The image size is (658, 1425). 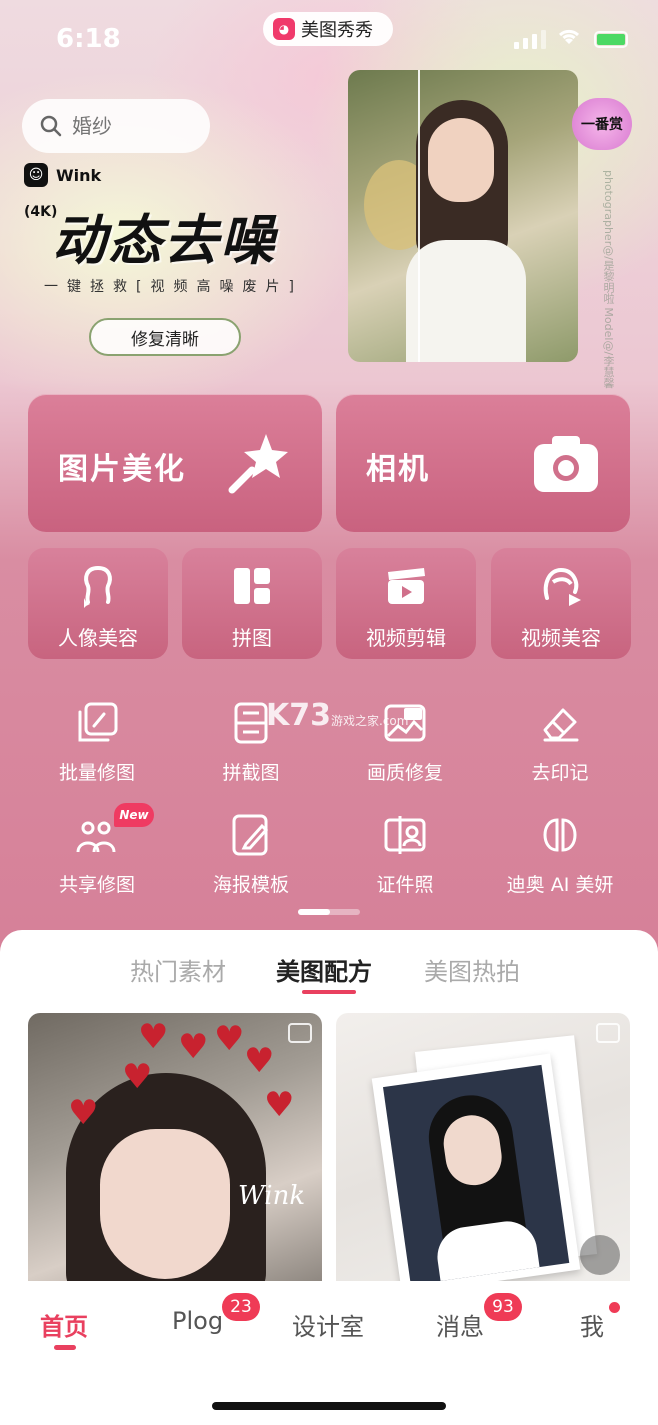 What do you see at coordinates (614, 1307) in the screenshot?
I see `me-notification-dot` at bounding box center [614, 1307].